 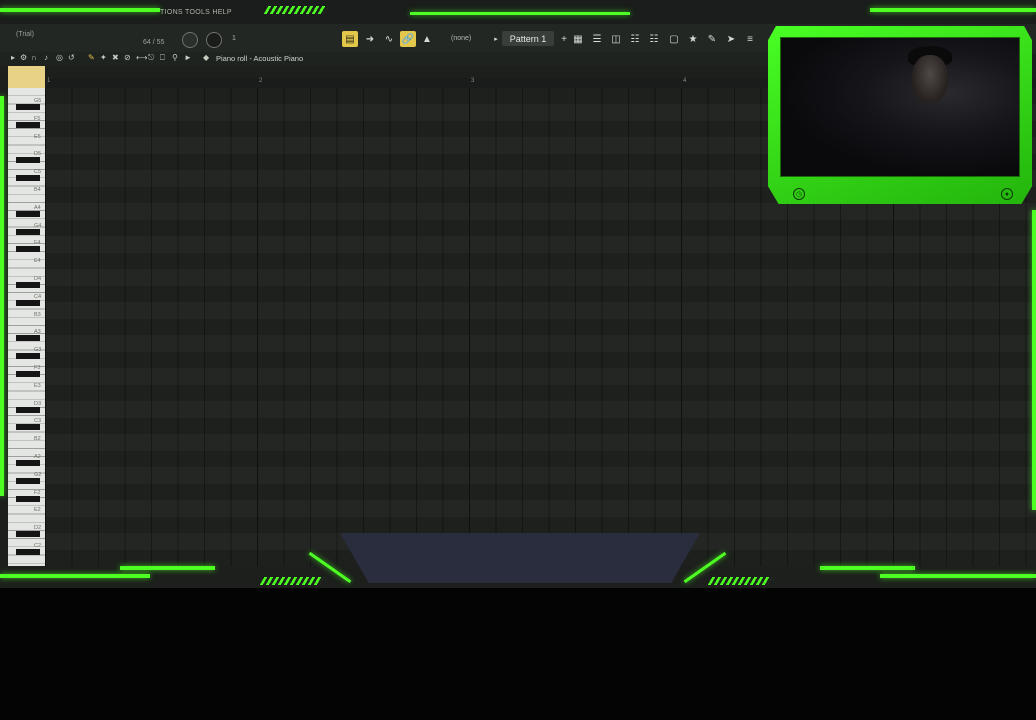 I want to click on note-label: D3, so click(x=38, y=403).